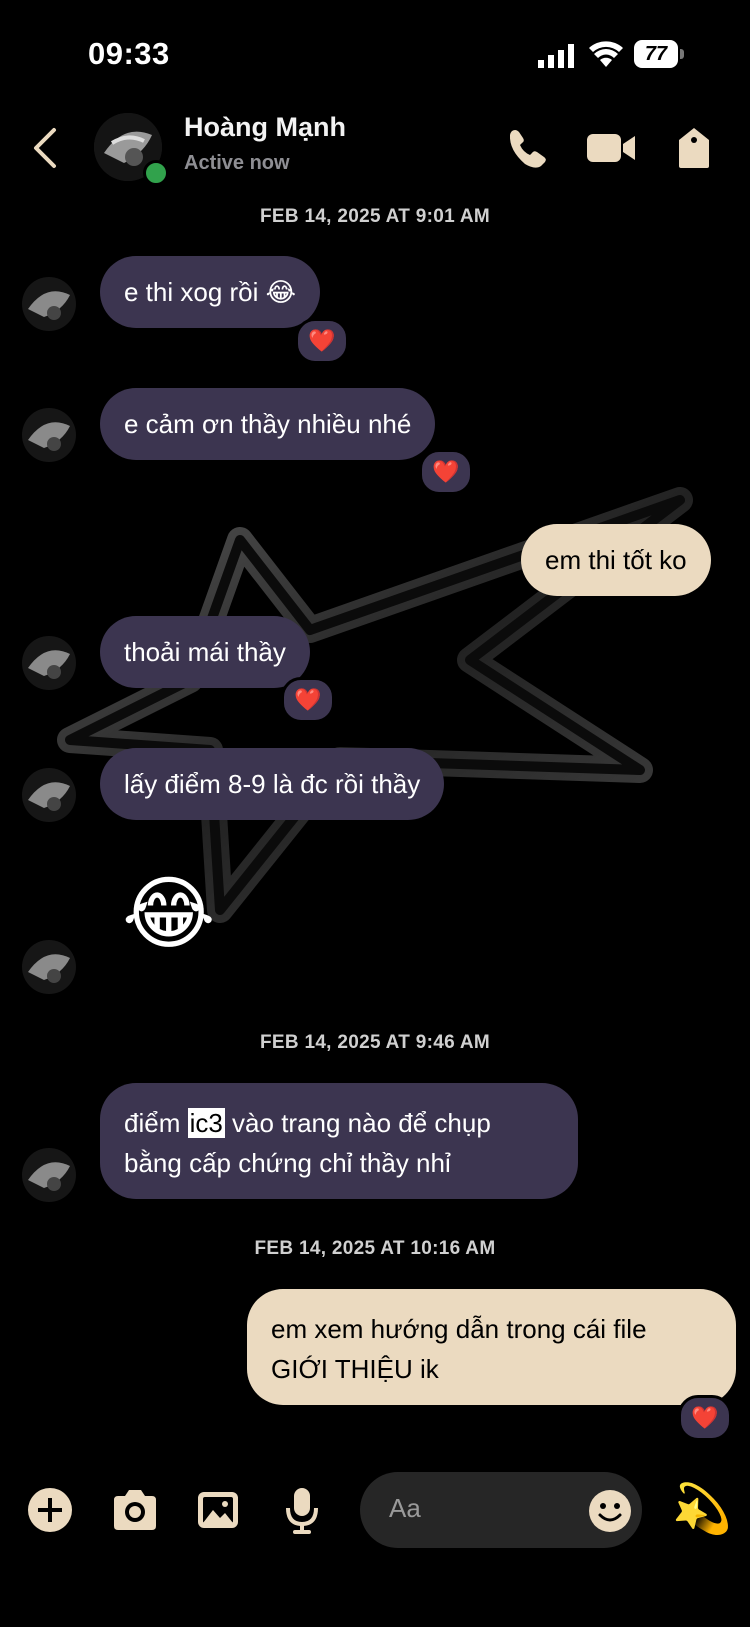 The width and height of the screenshot is (750, 1627). What do you see at coordinates (307, 1123) in the screenshot?
I see `message-text-line: điểm ic3 vào trang nào để chụp` at bounding box center [307, 1123].